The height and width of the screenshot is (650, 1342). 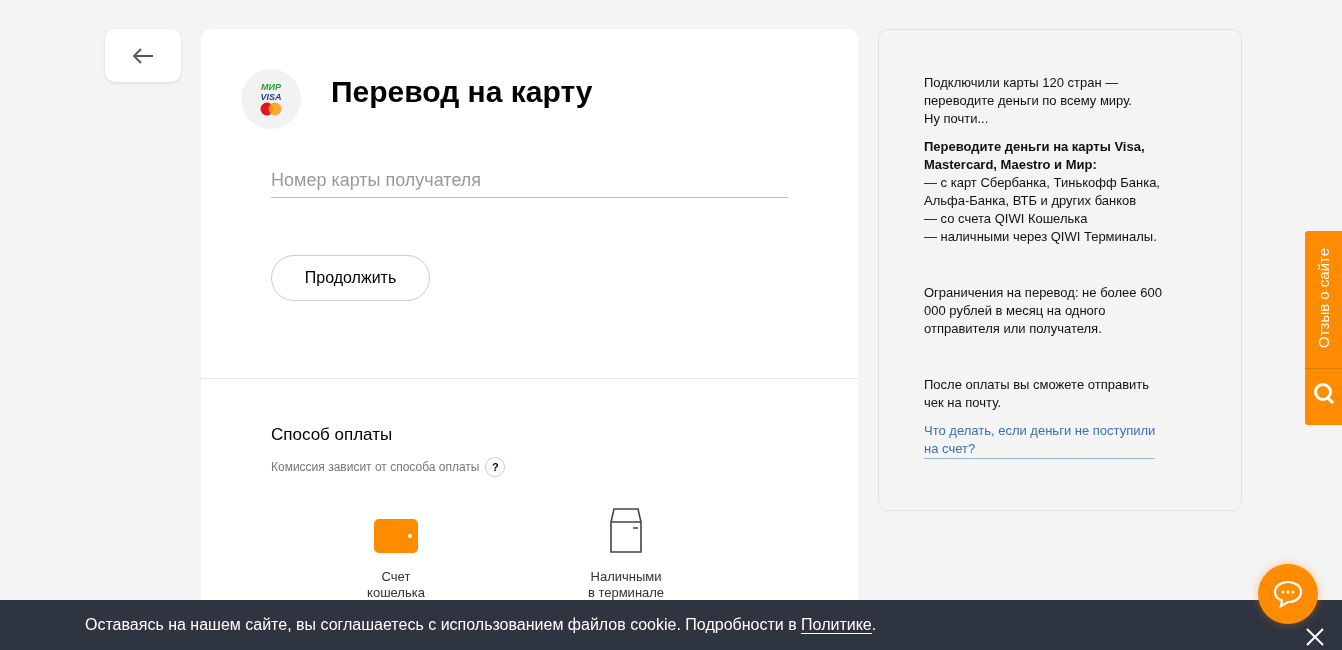 What do you see at coordinates (332, 435) in the screenshot?
I see `section-title: Способ оплаты` at bounding box center [332, 435].